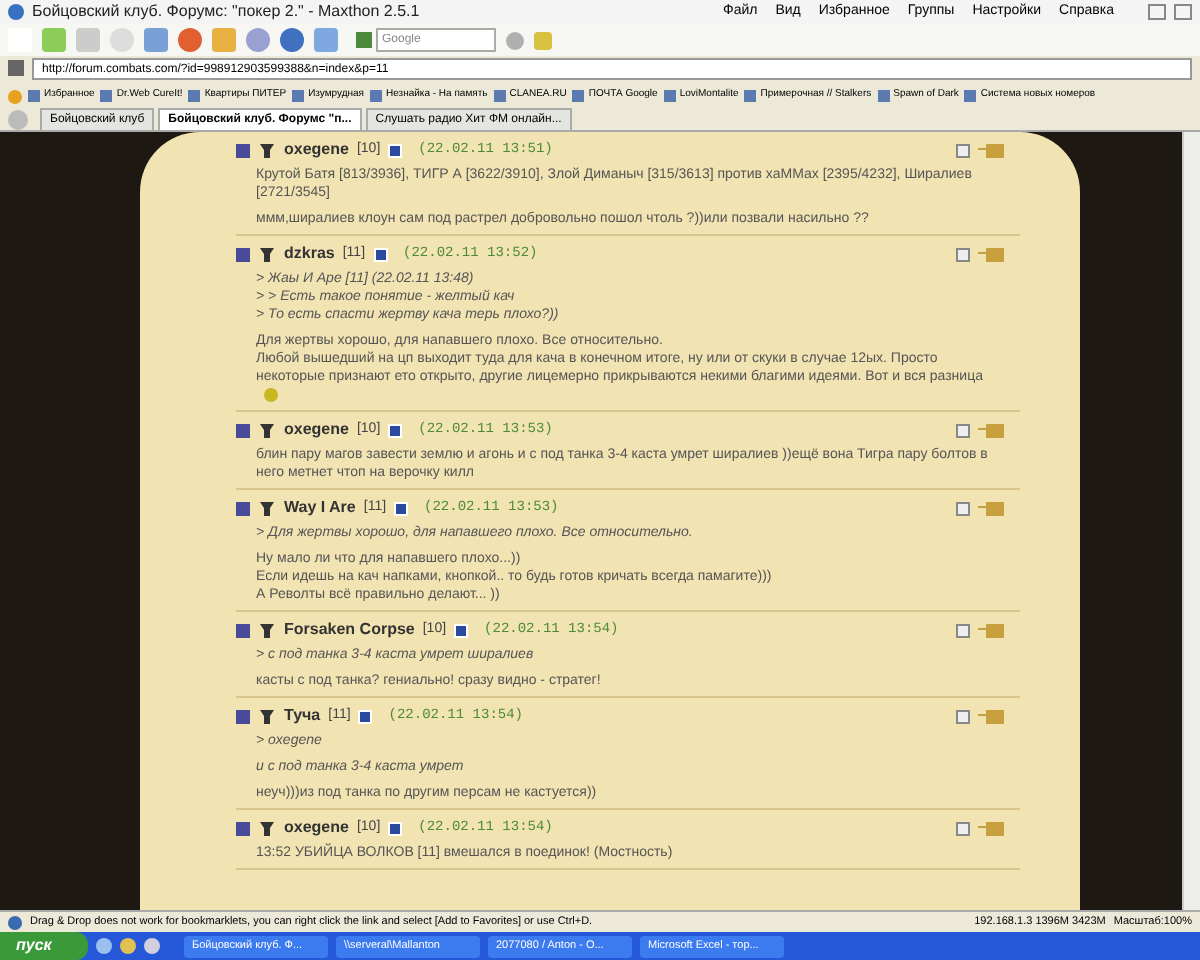 This screenshot has width=1200, height=960. What do you see at coordinates (44, 946) in the screenshot?
I see `start-button: пуск` at bounding box center [44, 946].